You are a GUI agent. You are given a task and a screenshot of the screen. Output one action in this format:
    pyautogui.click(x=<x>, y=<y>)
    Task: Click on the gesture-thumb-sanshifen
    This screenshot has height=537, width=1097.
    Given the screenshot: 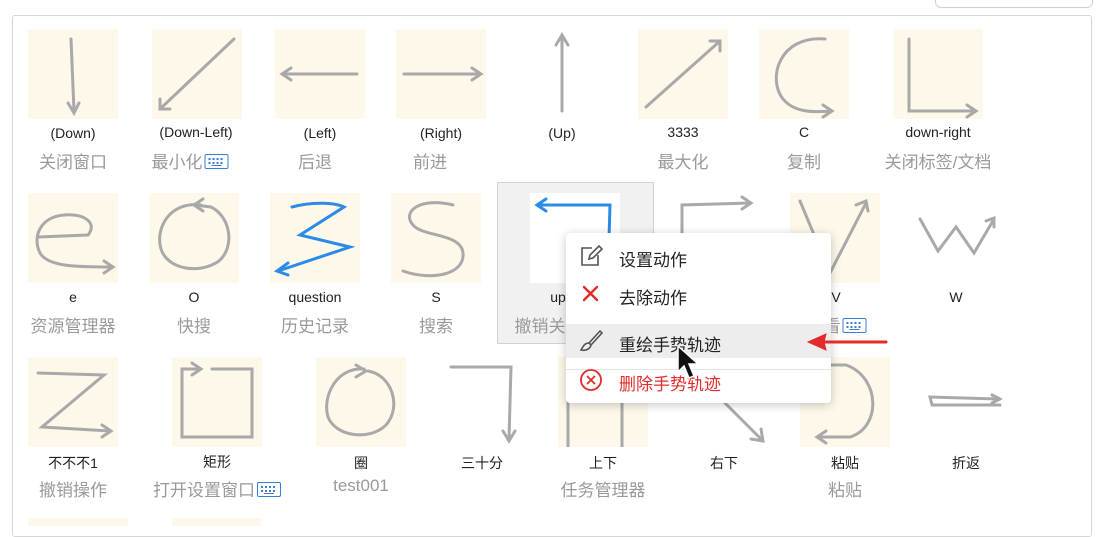 What is the action you would take?
    pyautogui.click(x=482, y=402)
    